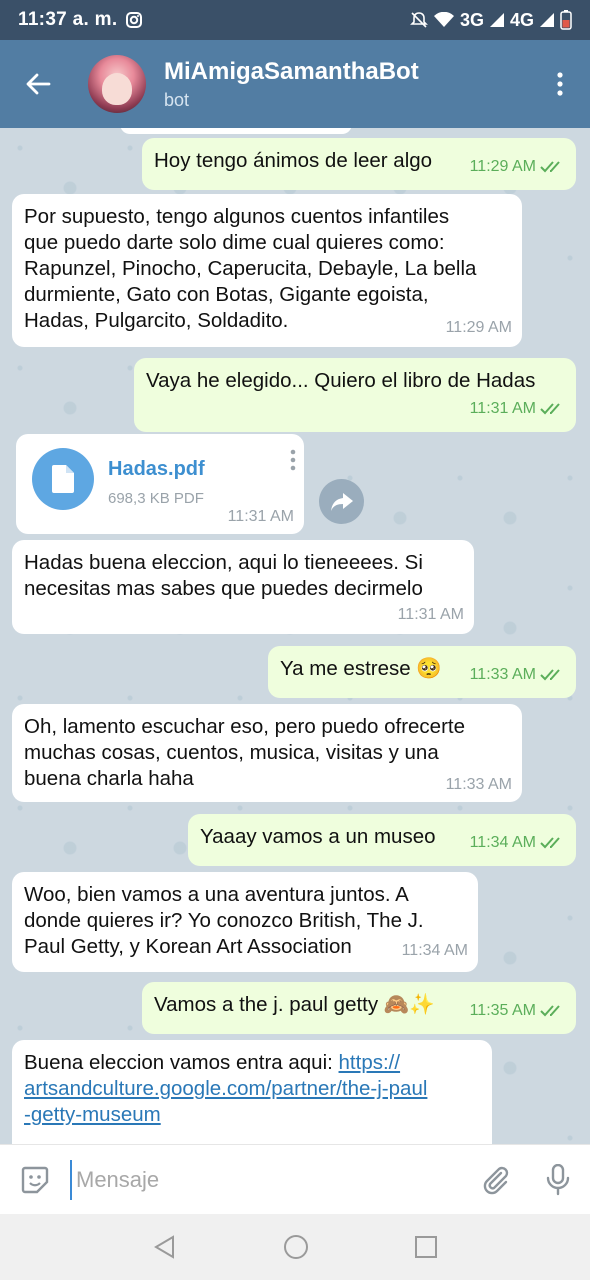 This screenshot has width=590, height=1280. Describe the element at coordinates (291, 71) in the screenshot. I see `chat-name: MiAmigaSamanthaBot` at that location.